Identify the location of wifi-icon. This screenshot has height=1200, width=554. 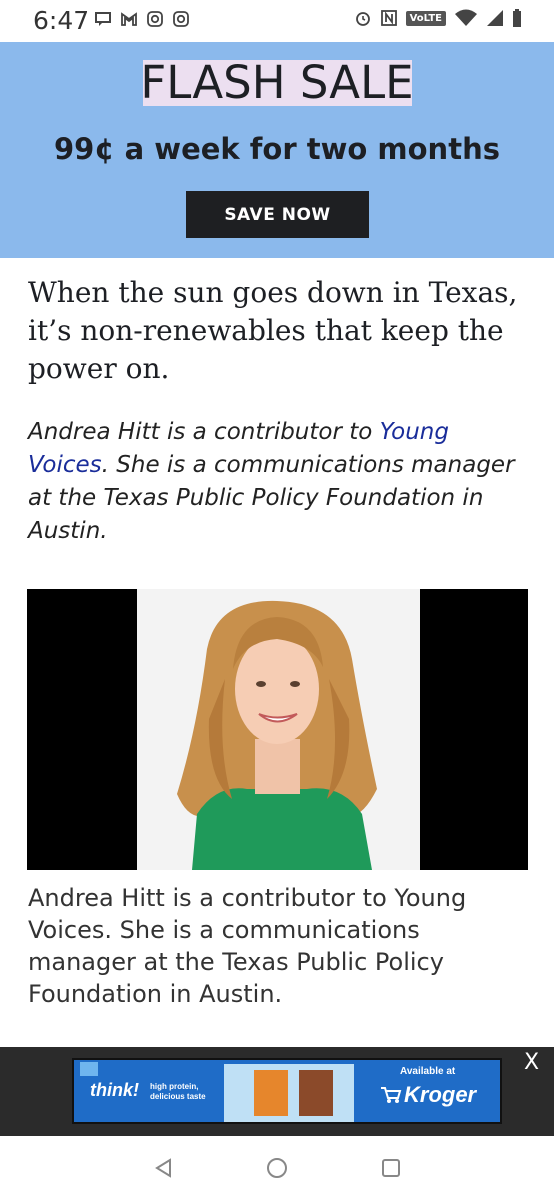
(466, 17).